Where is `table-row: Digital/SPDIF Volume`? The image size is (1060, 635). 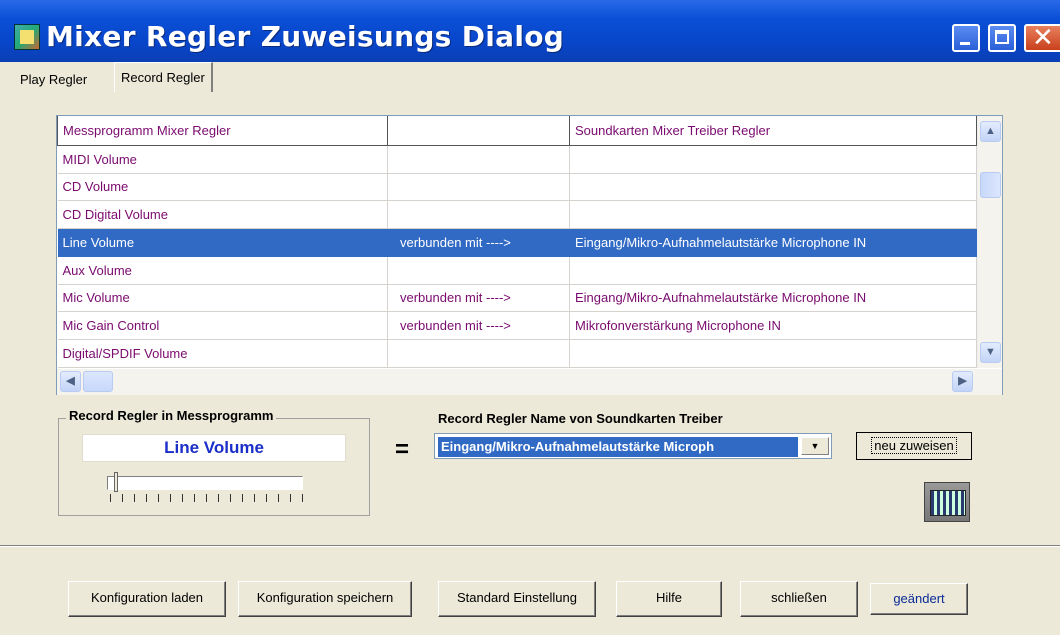 table-row: Digital/SPDIF Volume is located at coordinates (517, 353).